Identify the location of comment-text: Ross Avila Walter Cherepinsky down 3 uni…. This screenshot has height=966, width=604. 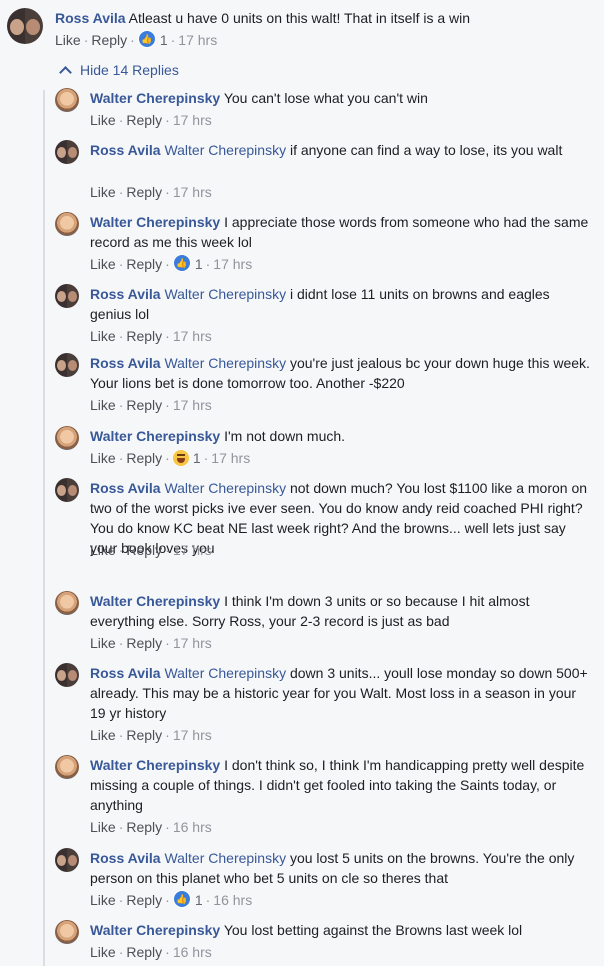
(340, 693).